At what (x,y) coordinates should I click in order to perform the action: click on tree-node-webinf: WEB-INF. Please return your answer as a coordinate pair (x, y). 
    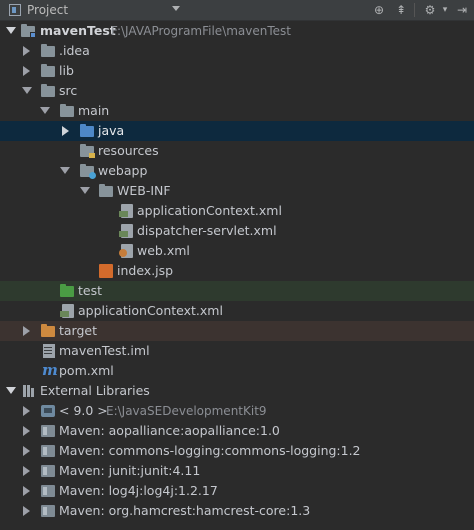
    Looking at the image, I should click on (237, 191).